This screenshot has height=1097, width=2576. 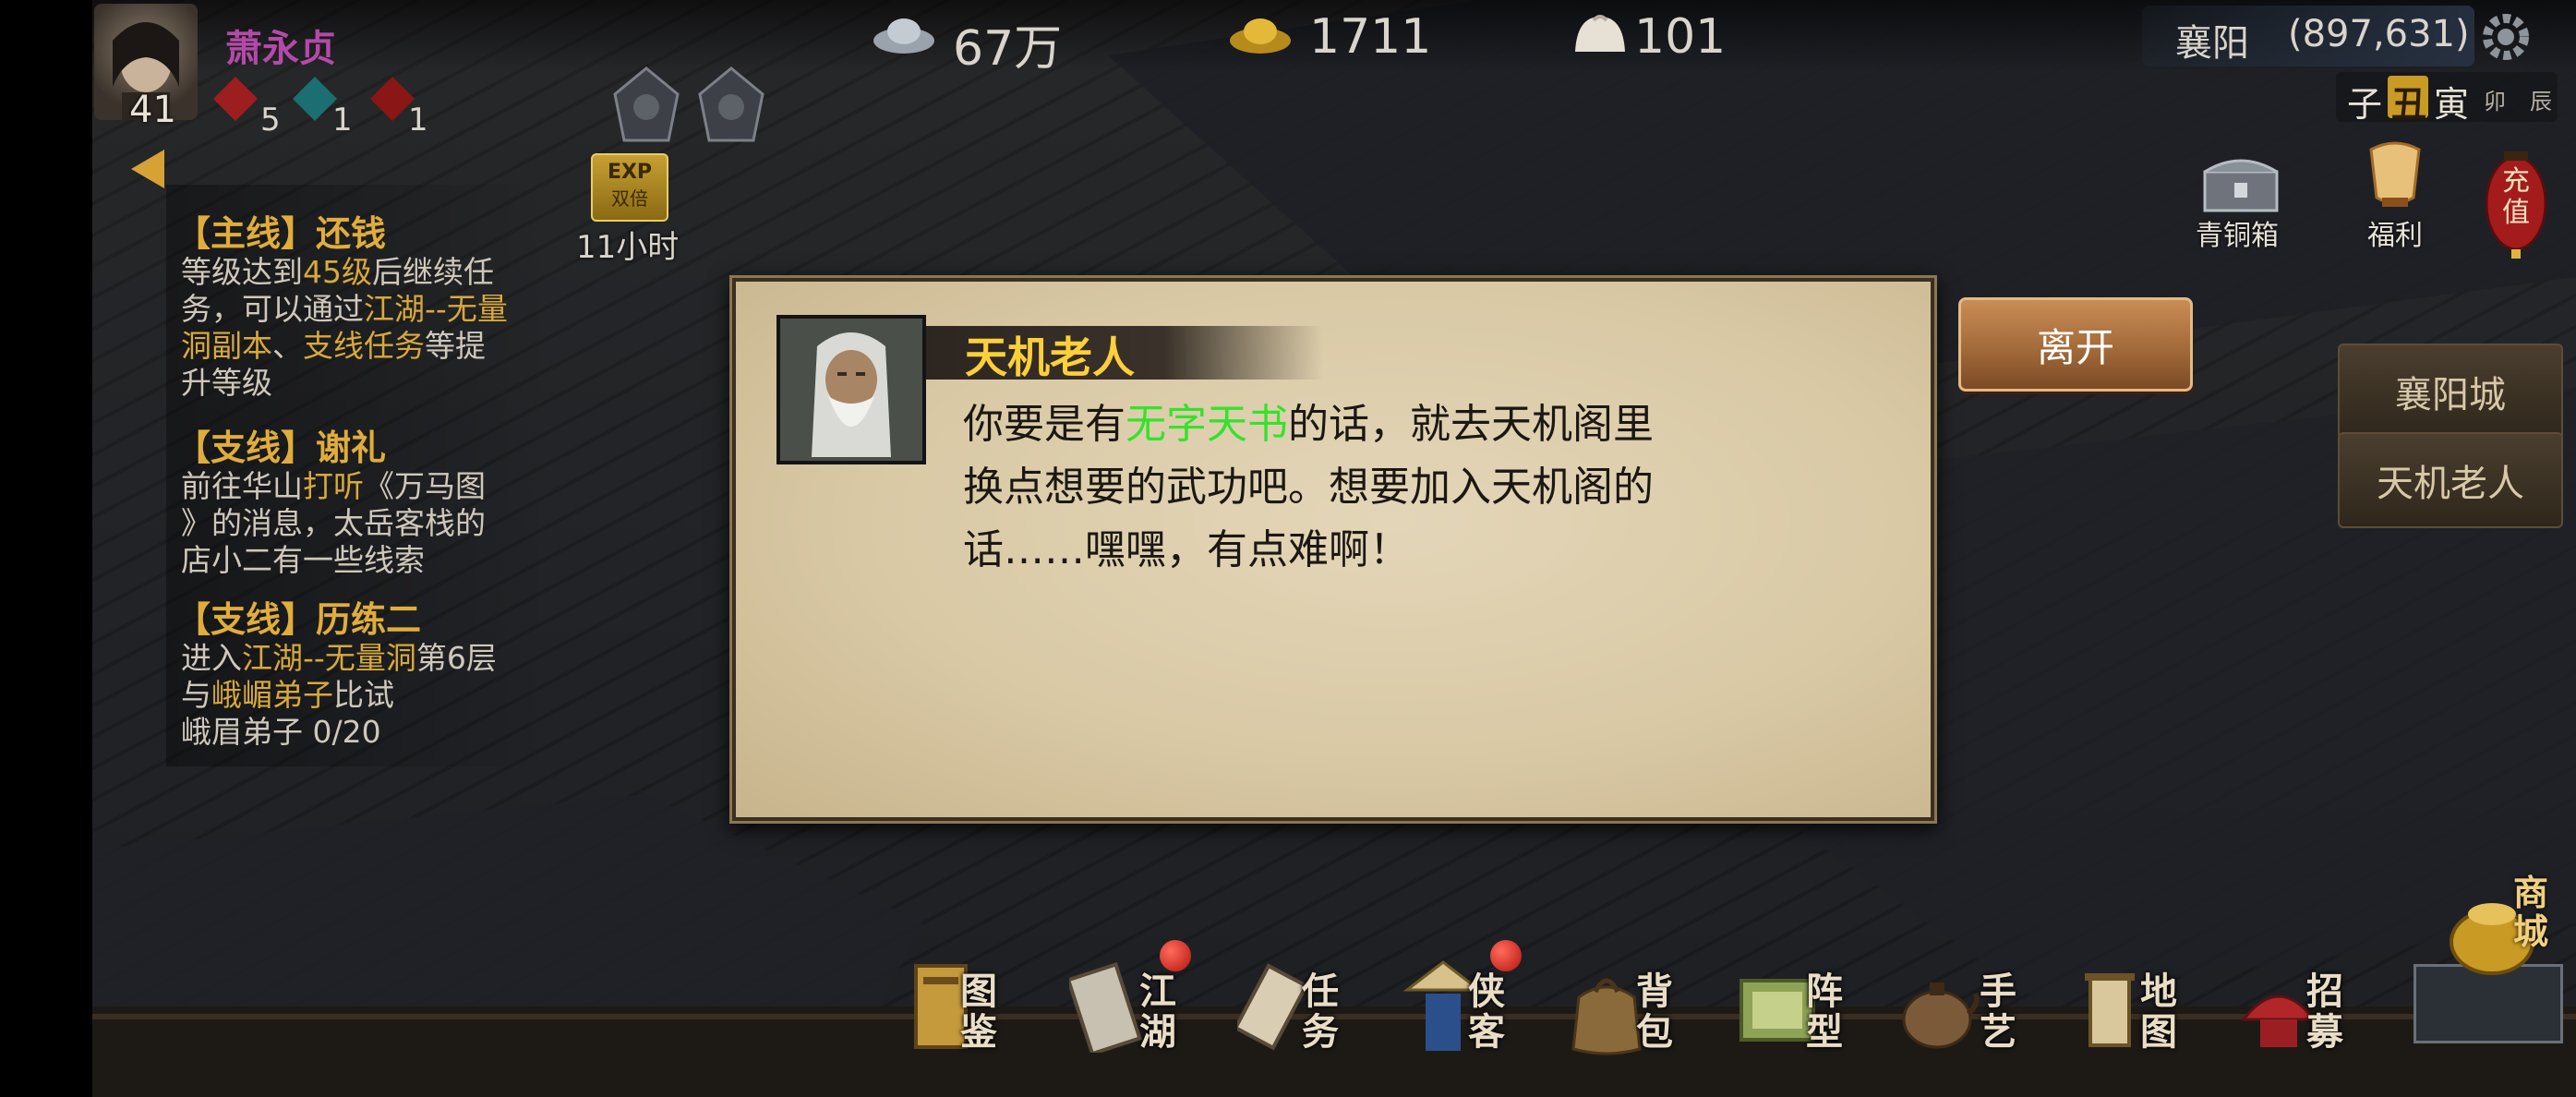 What do you see at coordinates (1370, 37) in the screenshot?
I see `gold-amount: 1711` at bounding box center [1370, 37].